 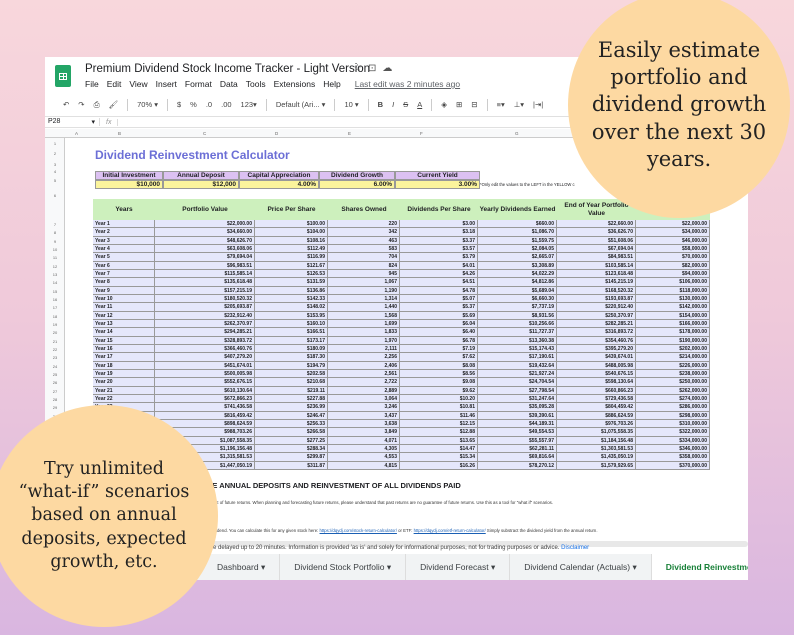 I want to click on table-cell: $131.59, so click(x=291, y=282).